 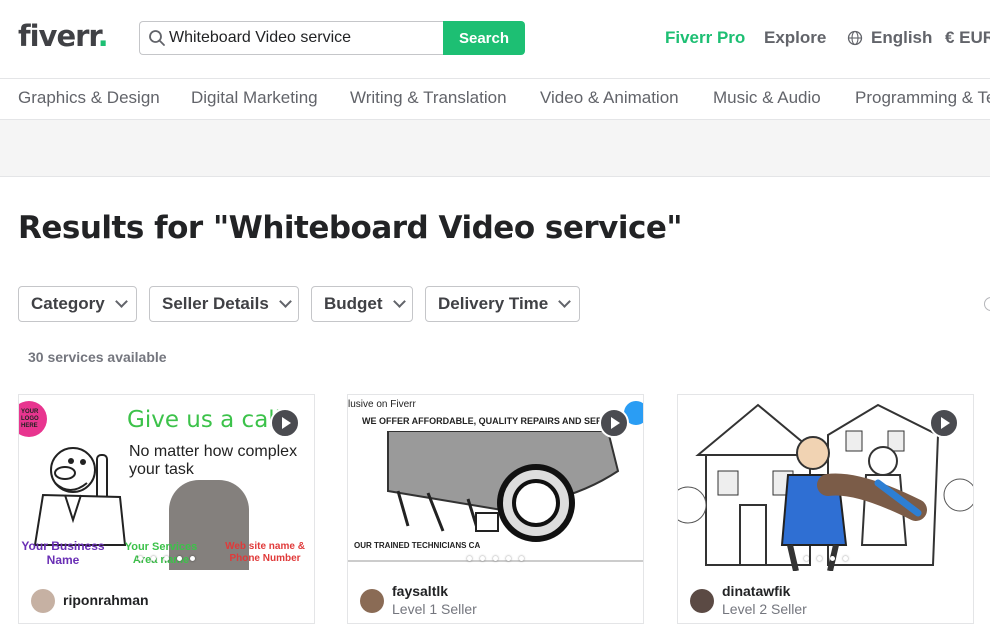 What do you see at coordinates (825, 483) in the screenshot?
I see `gig-thumbnail` at bounding box center [825, 483].